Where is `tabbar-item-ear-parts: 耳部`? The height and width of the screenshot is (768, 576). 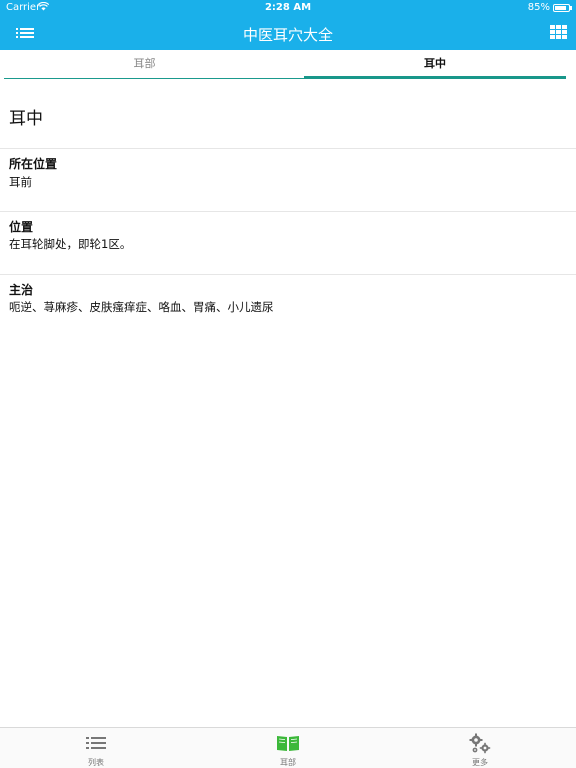
tabbar-item-ear-parts: 耳部 is located at coordinates (288, 748).